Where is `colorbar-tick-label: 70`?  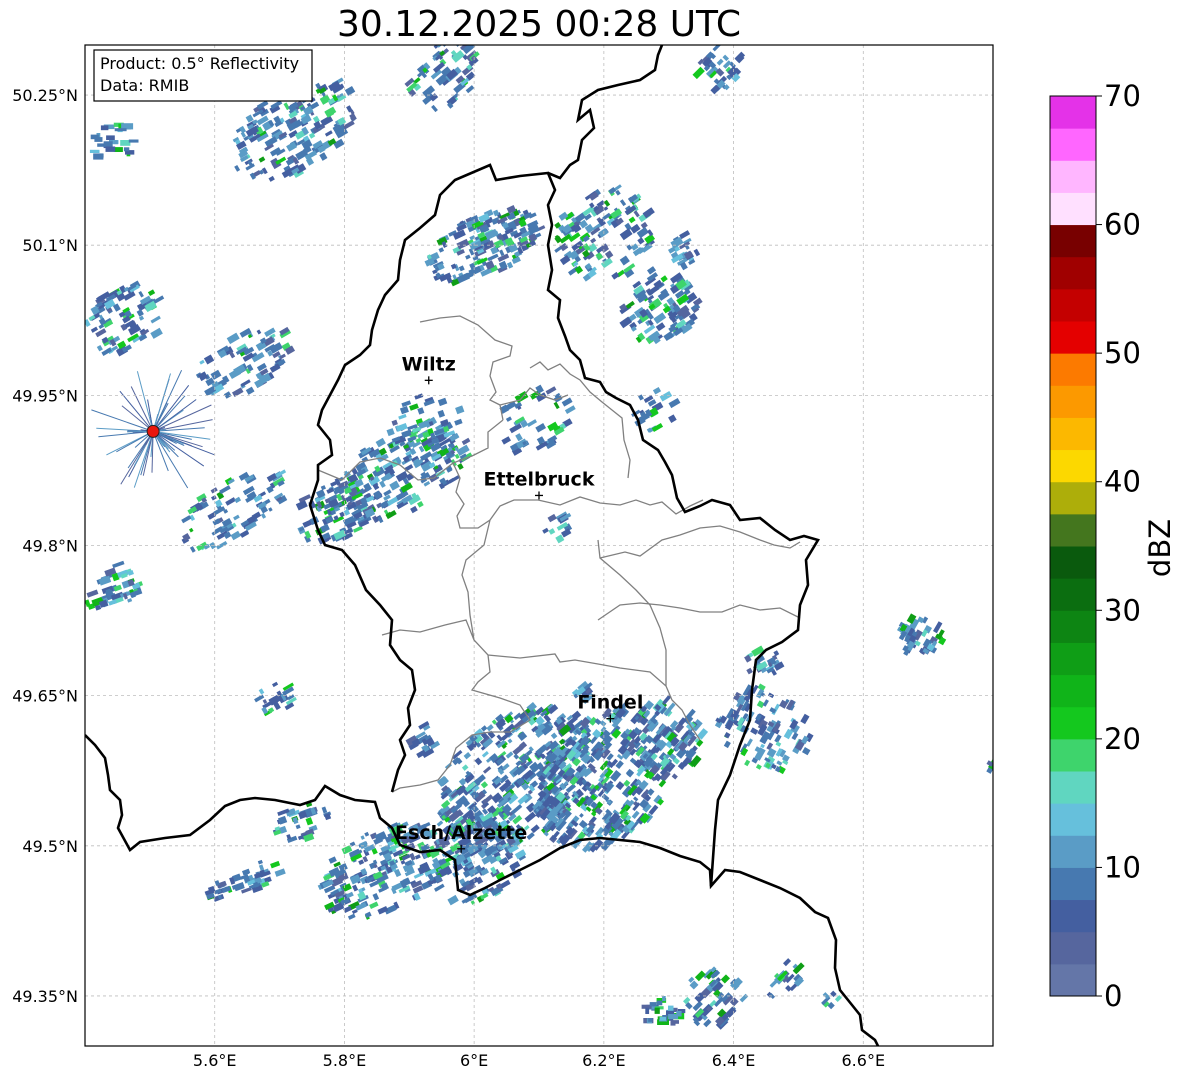
colorbar-tick-label: 70 is located at coordinates (1122, 96).